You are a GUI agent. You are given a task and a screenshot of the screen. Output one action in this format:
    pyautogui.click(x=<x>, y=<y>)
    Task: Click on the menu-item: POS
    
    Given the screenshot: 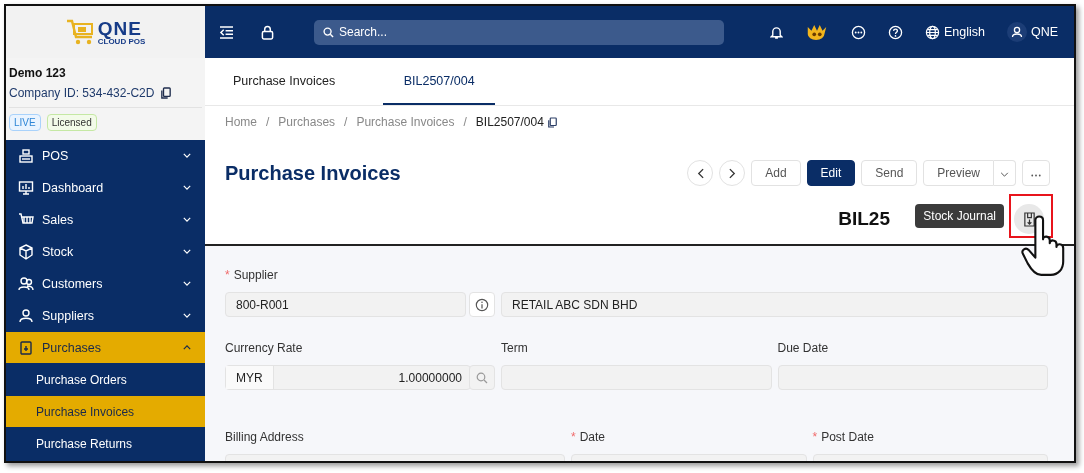 What is the action you would take?
    pyautogui.click(x=105, y=156)
    